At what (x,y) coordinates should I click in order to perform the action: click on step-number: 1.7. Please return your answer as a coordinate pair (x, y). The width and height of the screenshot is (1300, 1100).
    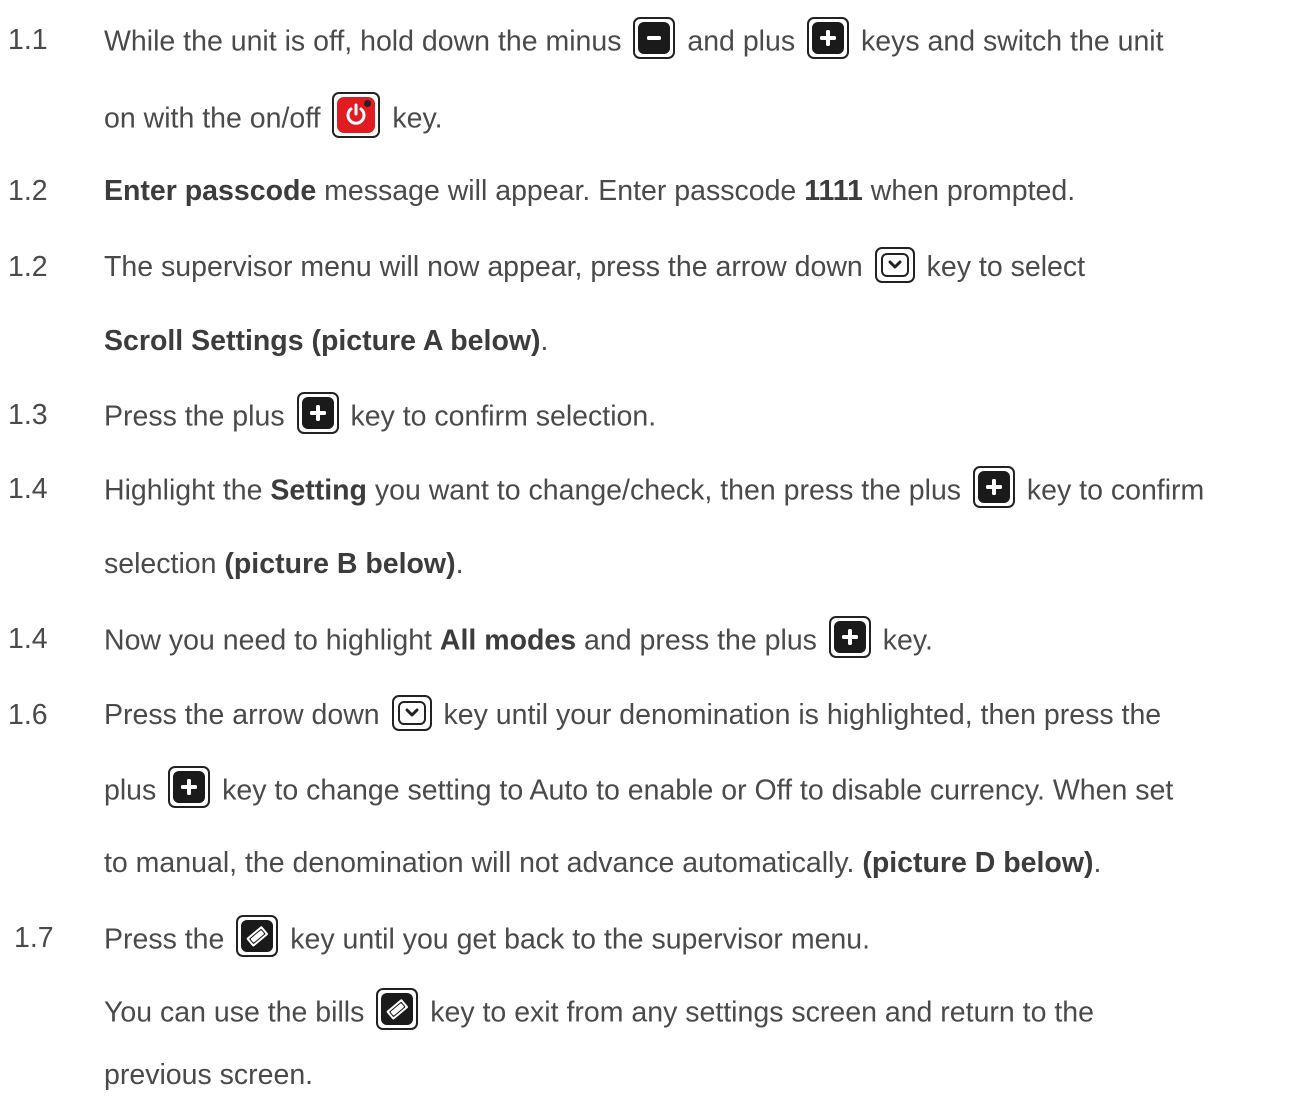
    Looking at the image, I should click on (34, 938).